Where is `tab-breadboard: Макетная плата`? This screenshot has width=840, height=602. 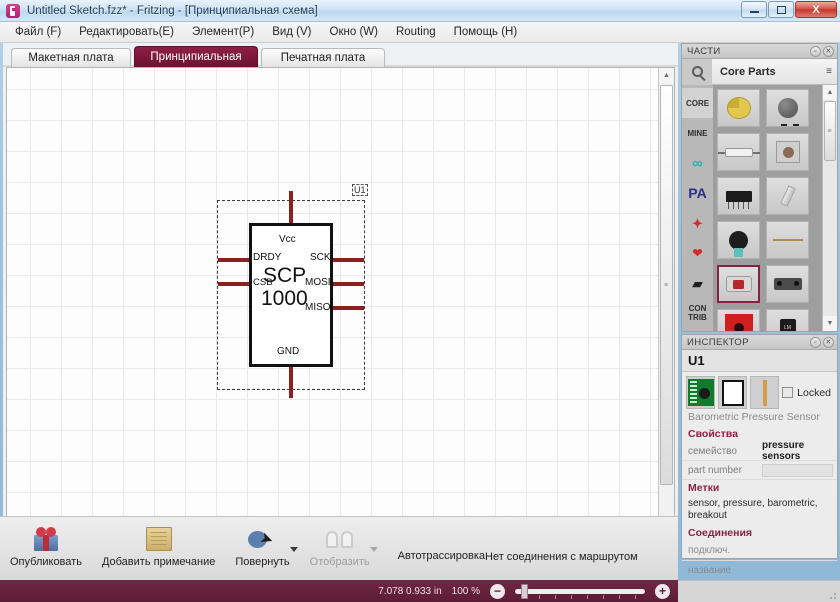
tab-breadboard: Макетная плата is located at coordinates (71, 57).